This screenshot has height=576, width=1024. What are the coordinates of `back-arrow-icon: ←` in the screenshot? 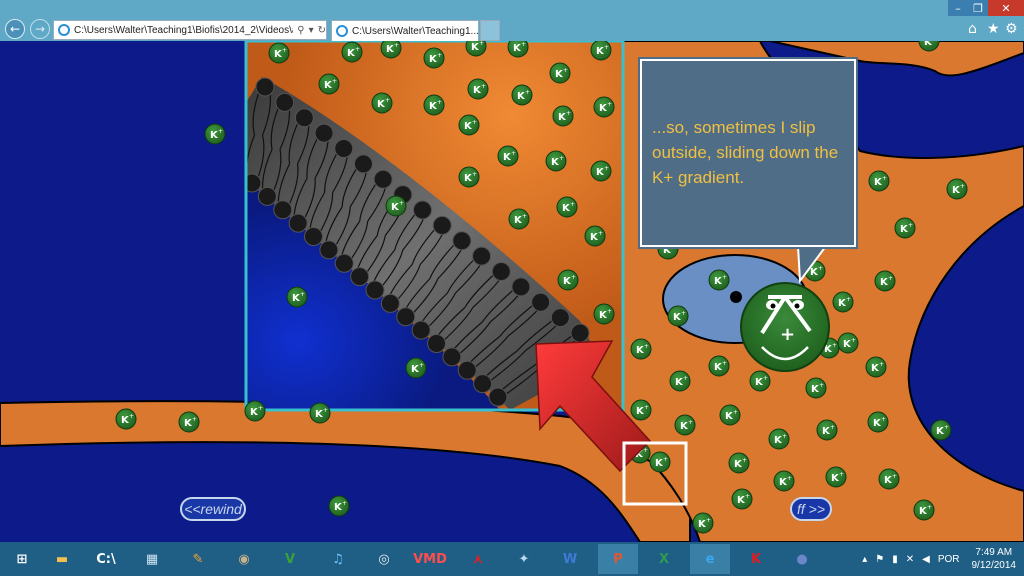 It's located at (15, 29).